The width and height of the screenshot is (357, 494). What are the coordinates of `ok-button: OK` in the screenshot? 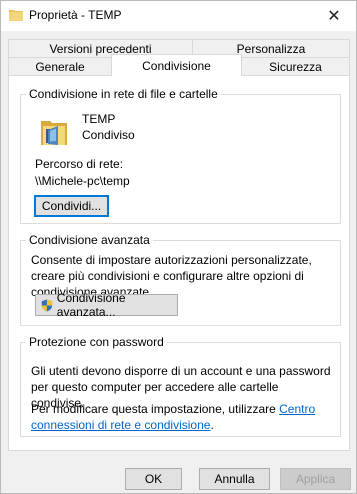 It's located at (153, 479).